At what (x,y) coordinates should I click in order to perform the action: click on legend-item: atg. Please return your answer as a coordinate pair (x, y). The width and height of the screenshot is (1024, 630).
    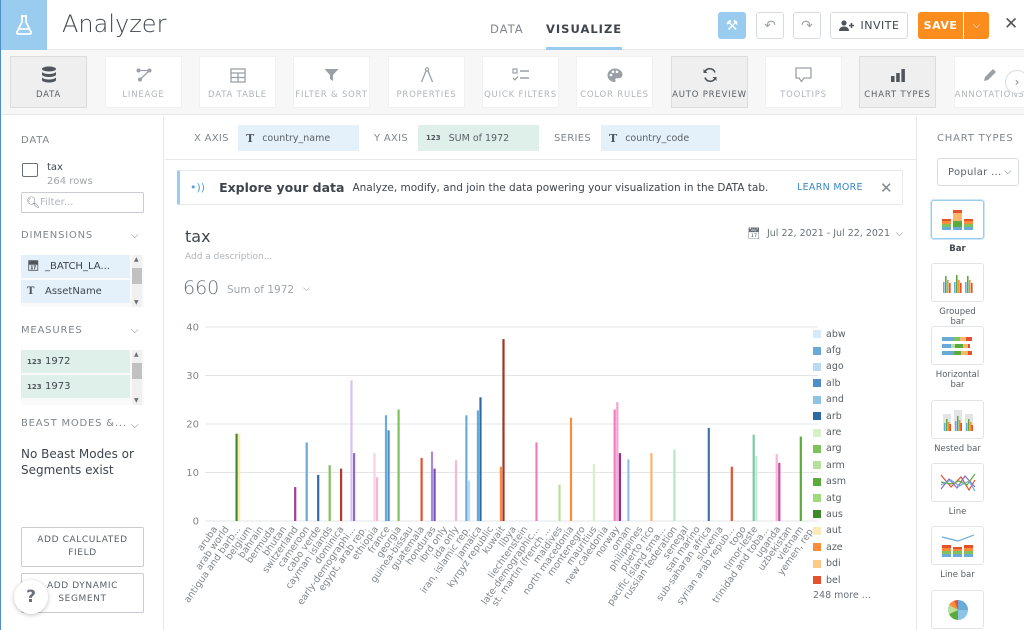
    Looking at the image, I should click on (842, 498).